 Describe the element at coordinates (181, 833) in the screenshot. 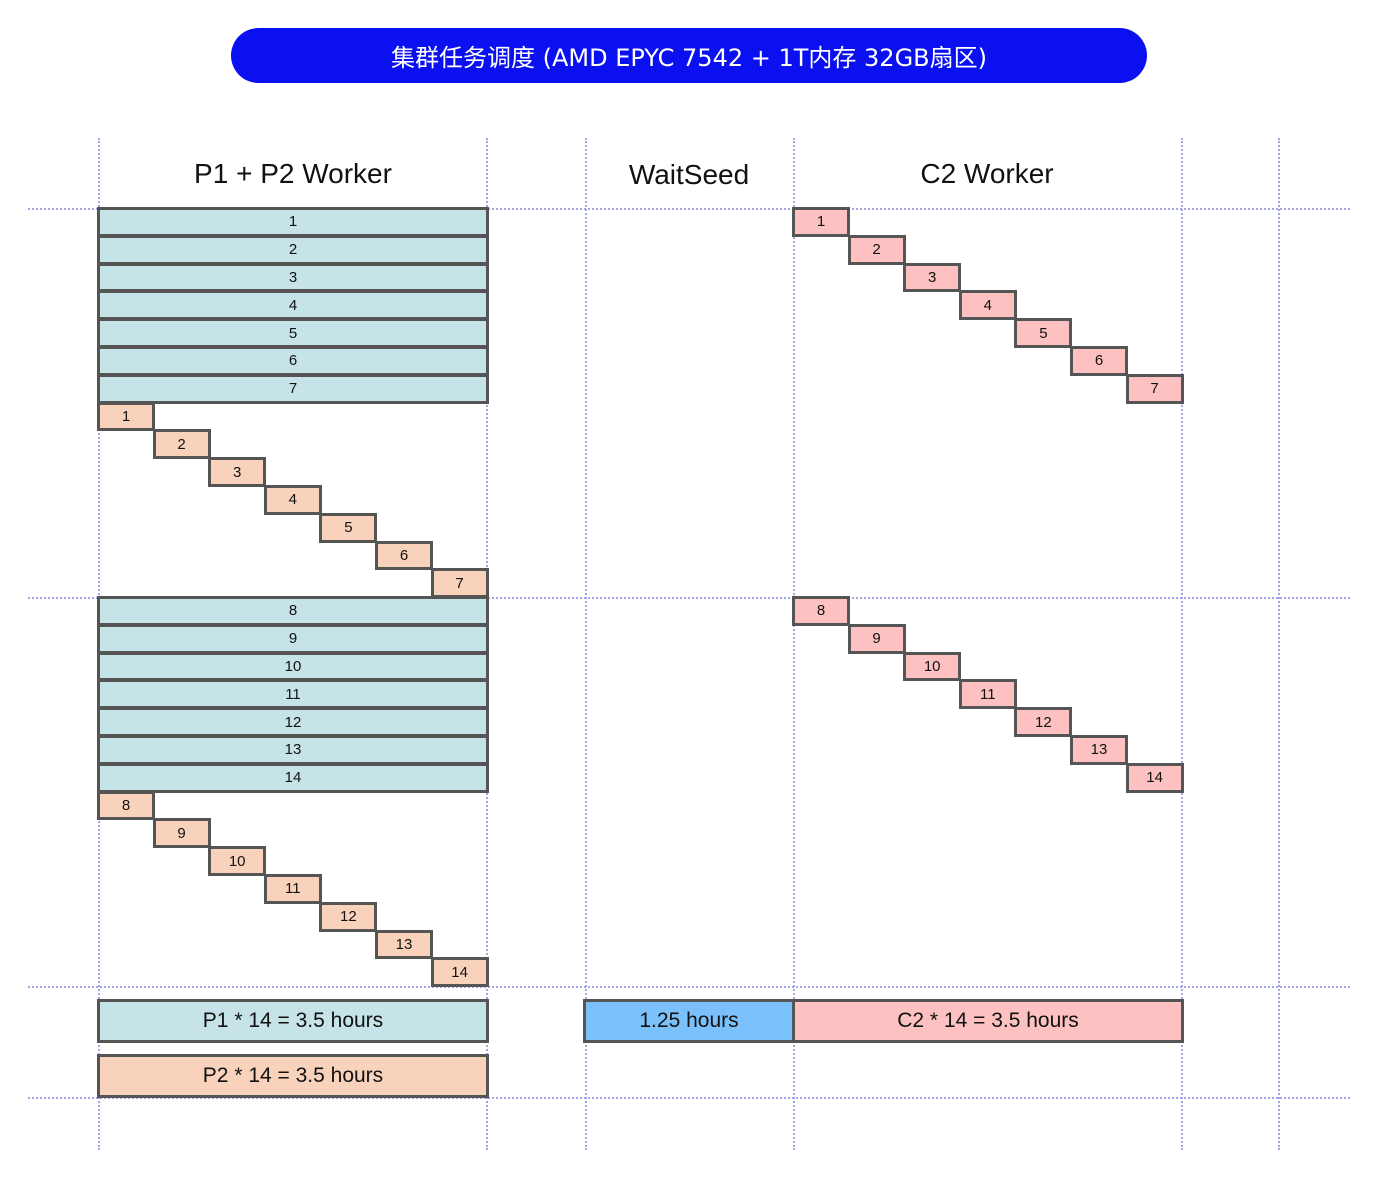

I see `p2-task-block: 9` at that location.